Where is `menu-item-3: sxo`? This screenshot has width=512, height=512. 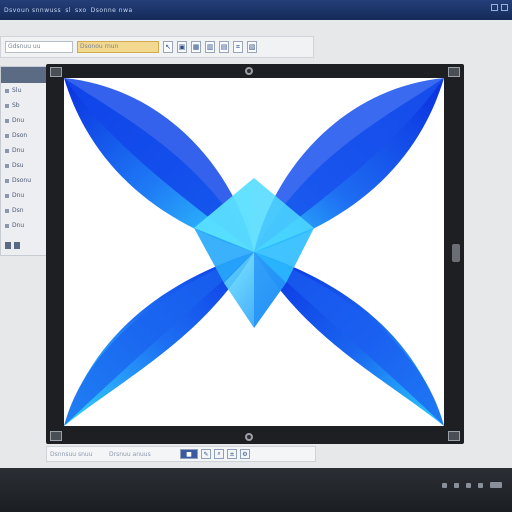
menu-item-3: sxo is located at coordinates (81, 10).